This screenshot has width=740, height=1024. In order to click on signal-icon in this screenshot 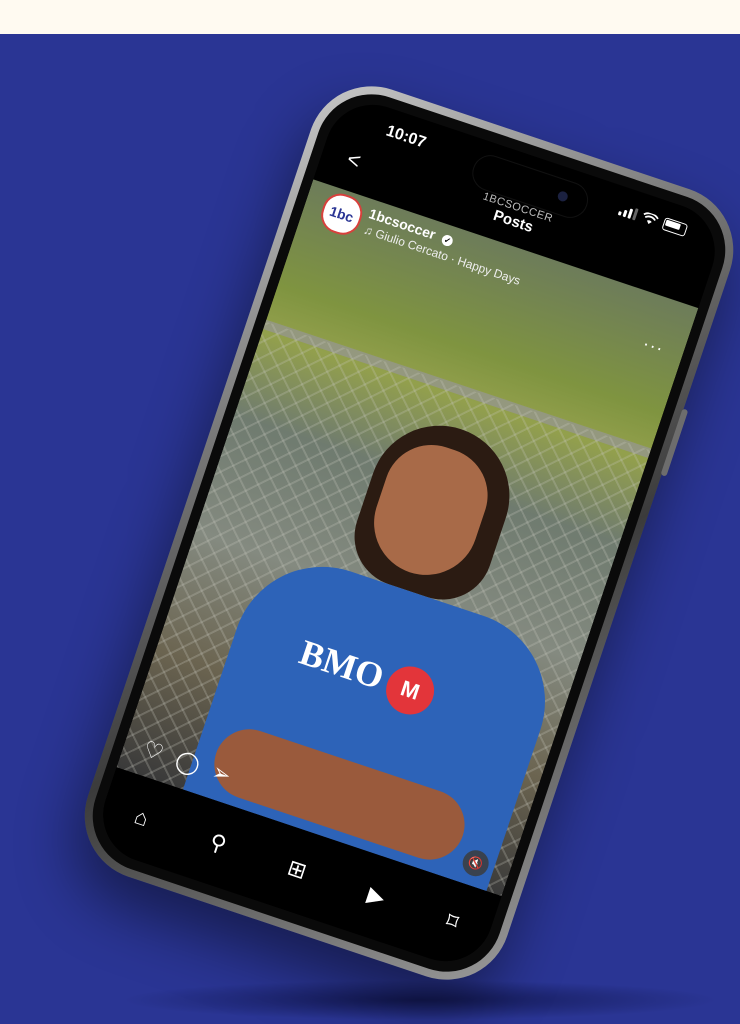, I will do `click(628, 212)`.